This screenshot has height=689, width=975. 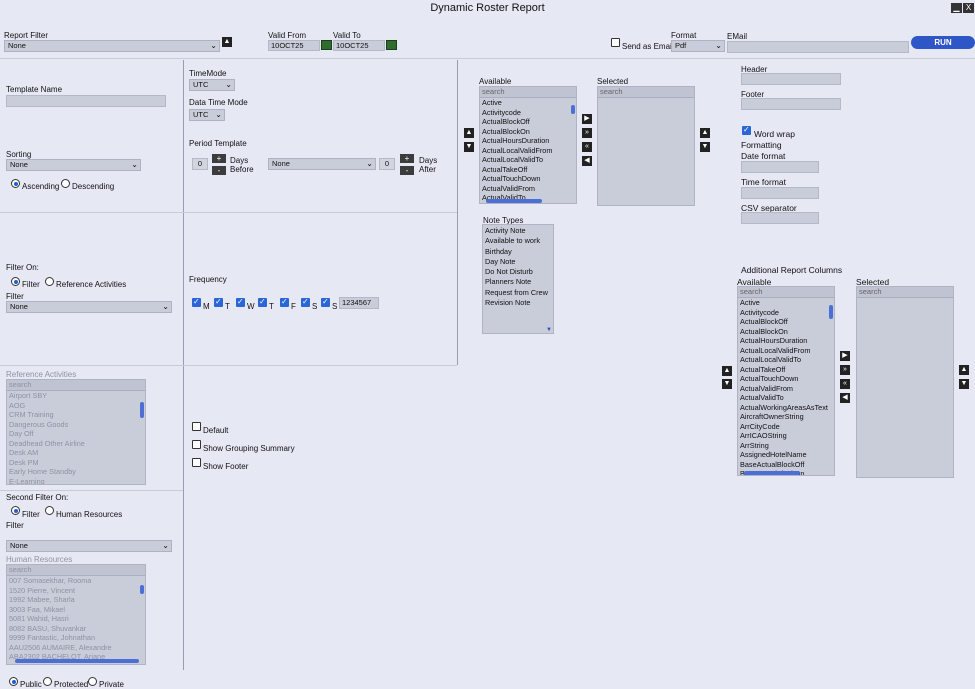 What do you see at coordinates (322, 164) in the screenshot?
I see `period-template-select: None ⌄` at bounding box center [322, 164].